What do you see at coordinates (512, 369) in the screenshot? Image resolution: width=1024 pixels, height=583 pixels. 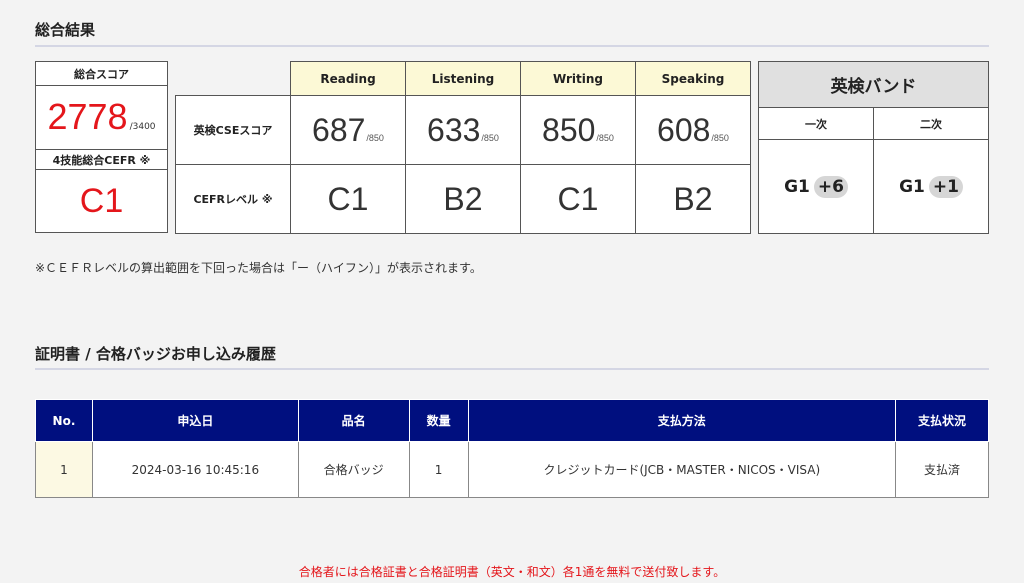 I see `history-divider` at bounding box center [512, 369].